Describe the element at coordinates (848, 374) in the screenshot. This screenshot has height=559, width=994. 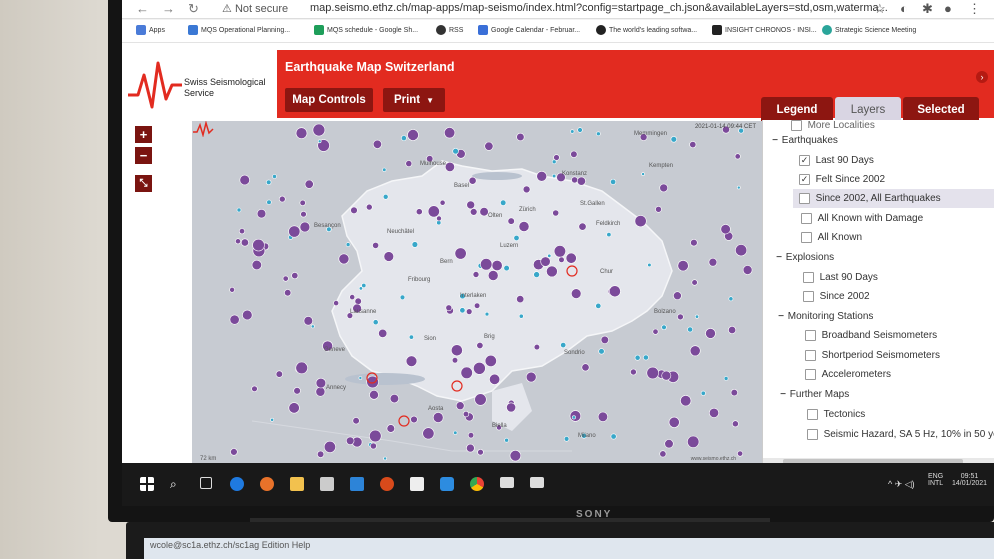
I see `layer-accelerometers: Accelerometers` at that location.